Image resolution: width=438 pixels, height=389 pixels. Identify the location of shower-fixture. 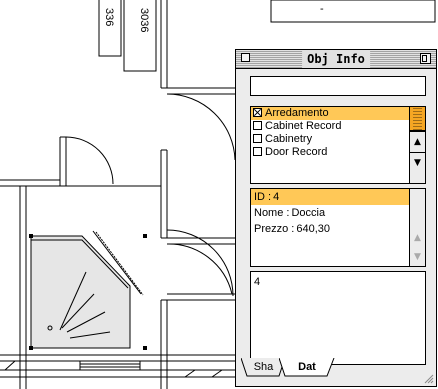
(87, 289).